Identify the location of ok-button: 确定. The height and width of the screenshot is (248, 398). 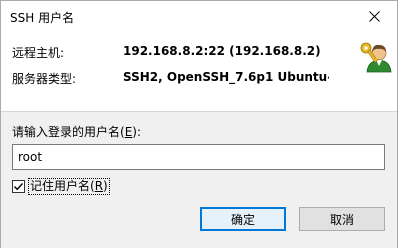
(243, 219).